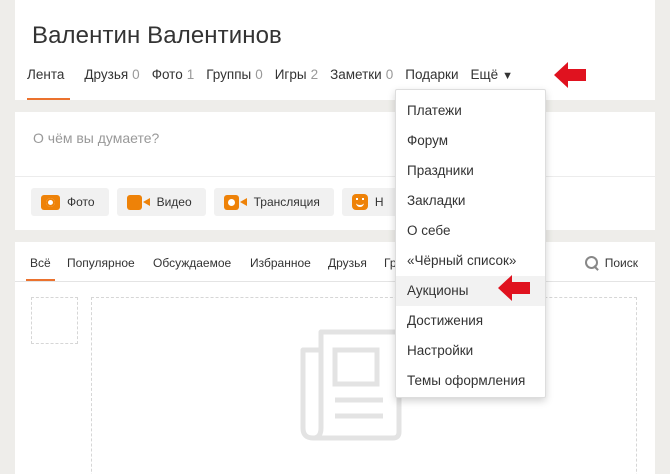 Image resolution: width=670 pixels, height=474 pixels. Describe the element at coordinates (138, 202) in the screenshot. I see `video-camera-icon` at that location.